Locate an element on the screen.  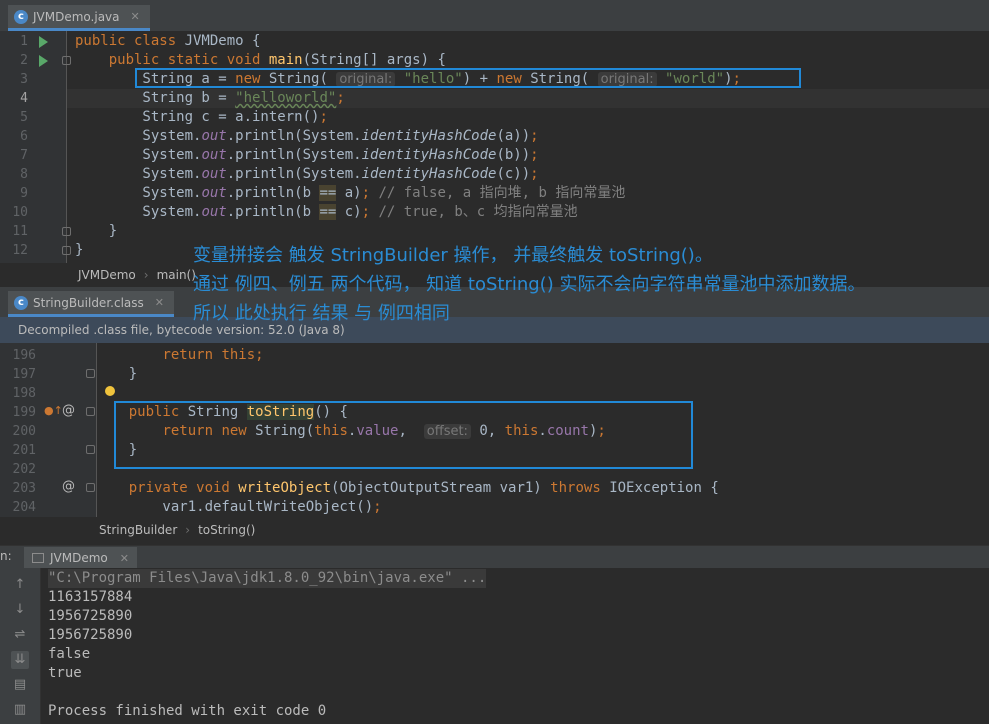
tab-label: StringBuilder.class is located at coordinates (88, 302).